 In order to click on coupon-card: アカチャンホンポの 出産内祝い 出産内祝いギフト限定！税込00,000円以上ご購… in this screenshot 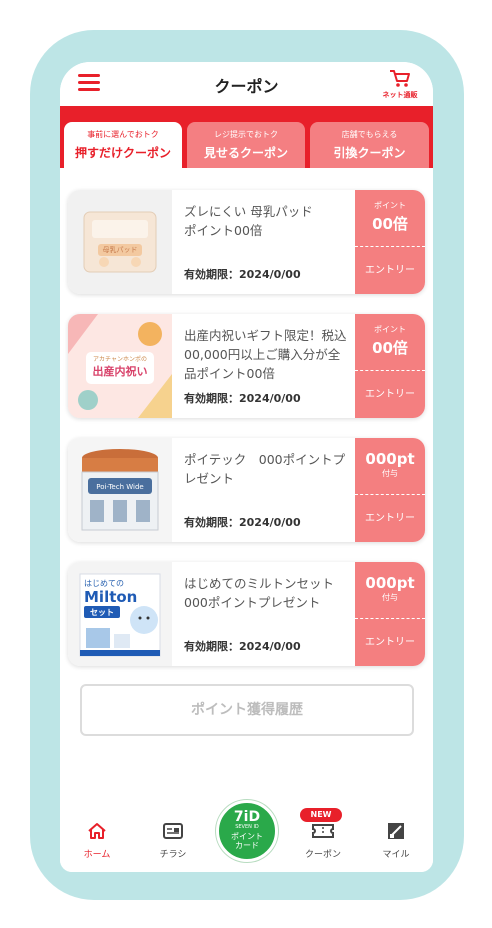, I will do `click(246, 366)`.